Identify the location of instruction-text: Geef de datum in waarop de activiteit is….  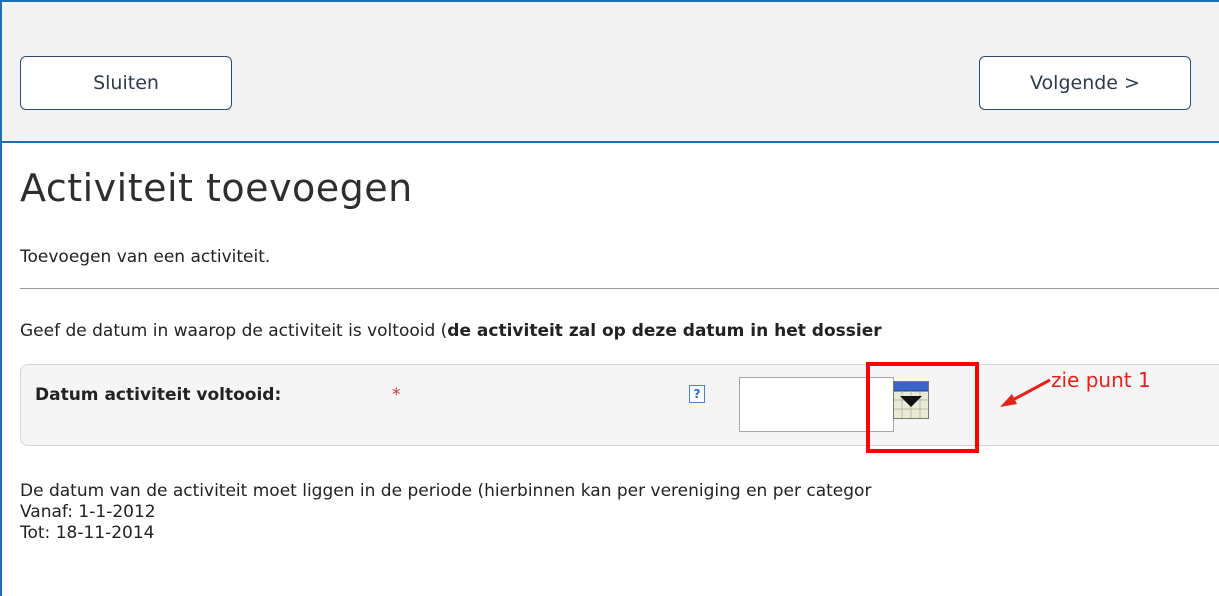
(234, 331).